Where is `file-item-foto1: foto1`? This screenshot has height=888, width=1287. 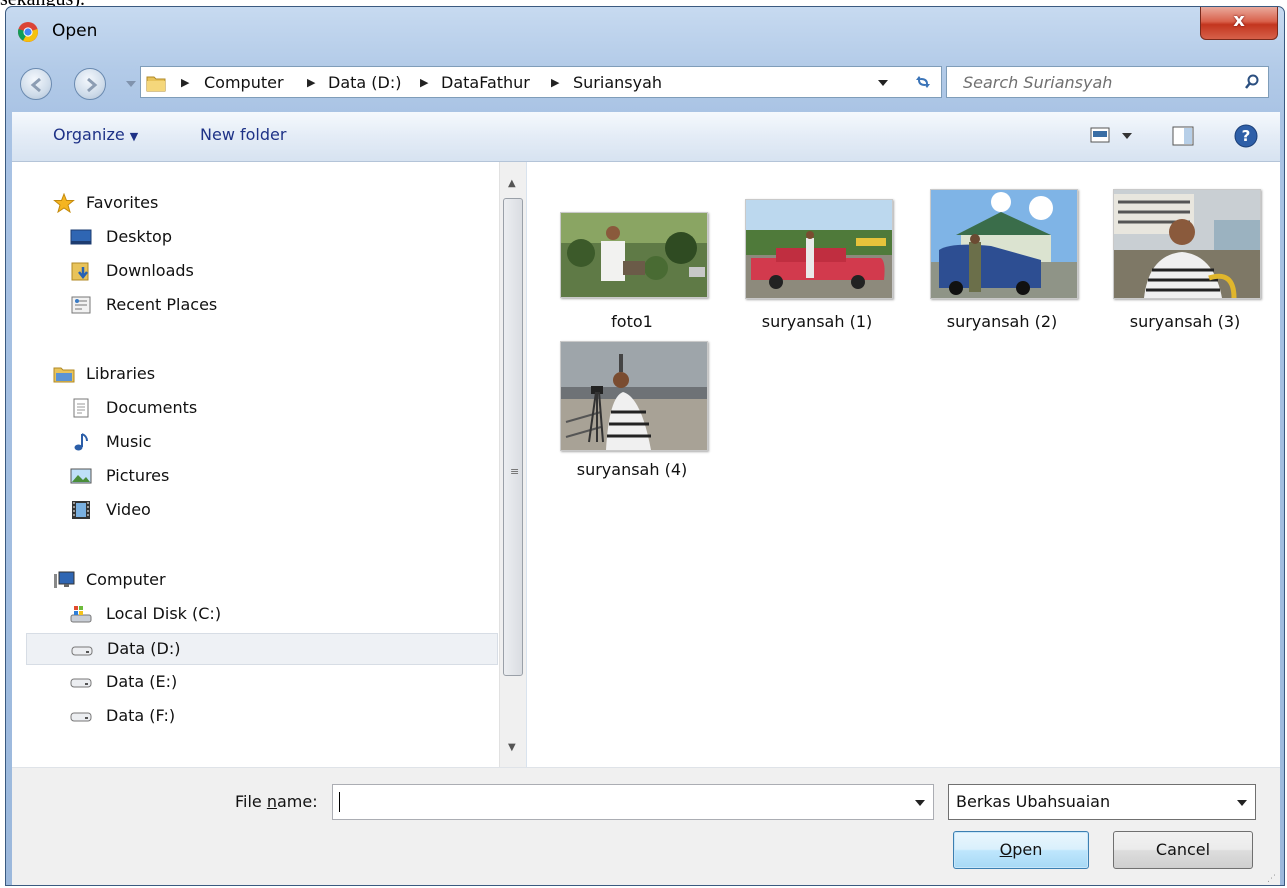
file-item-foto1: foto1 is located at coordinates (632, 259).